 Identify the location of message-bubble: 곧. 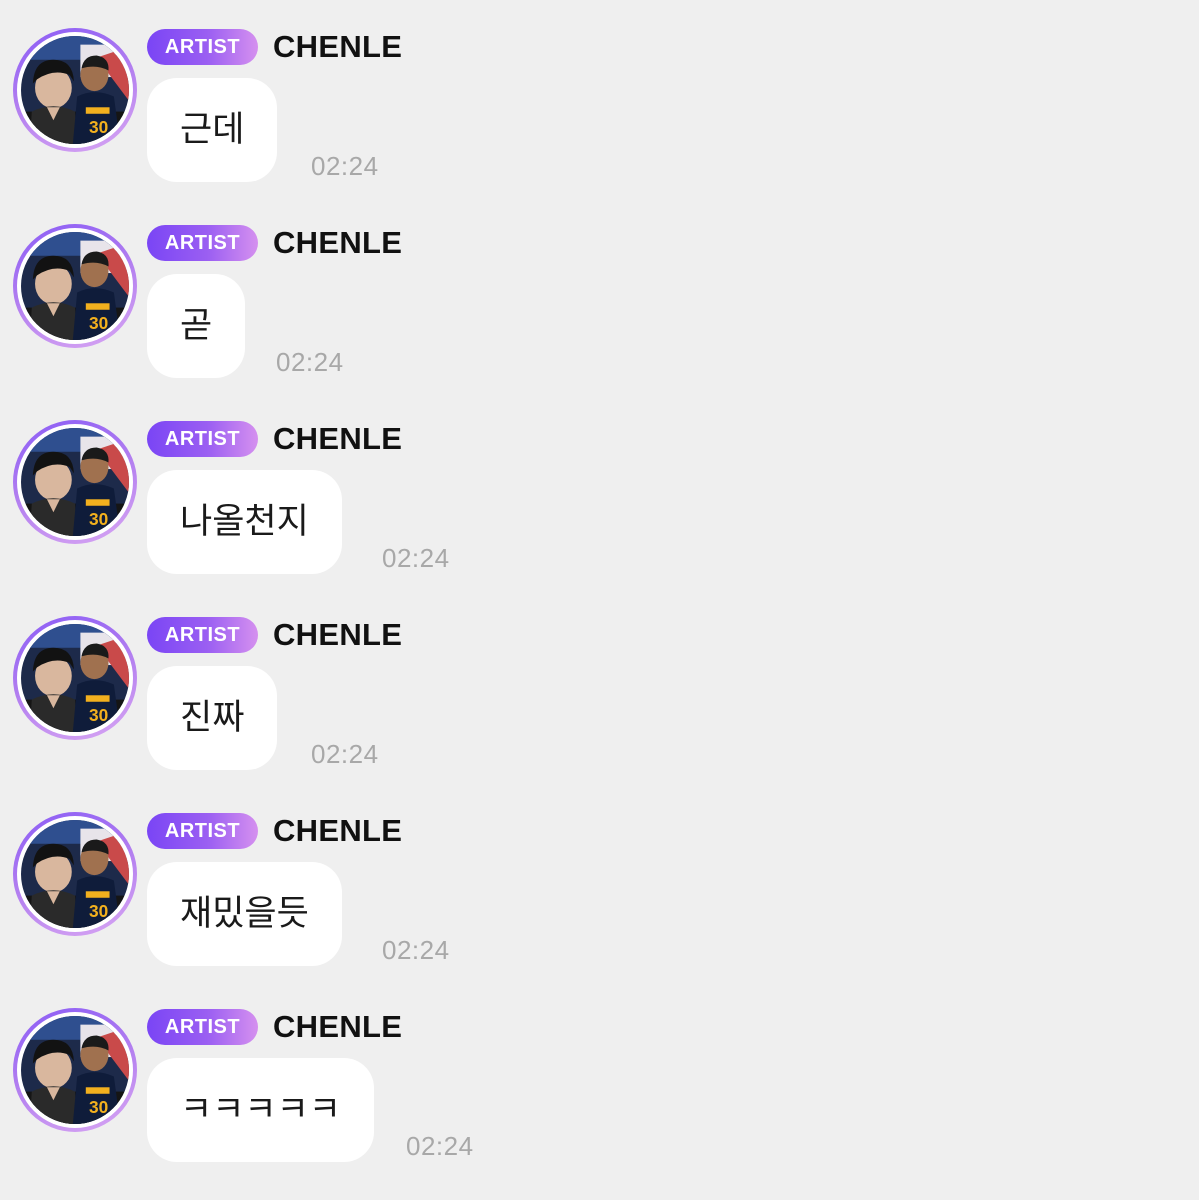
(196, 326).